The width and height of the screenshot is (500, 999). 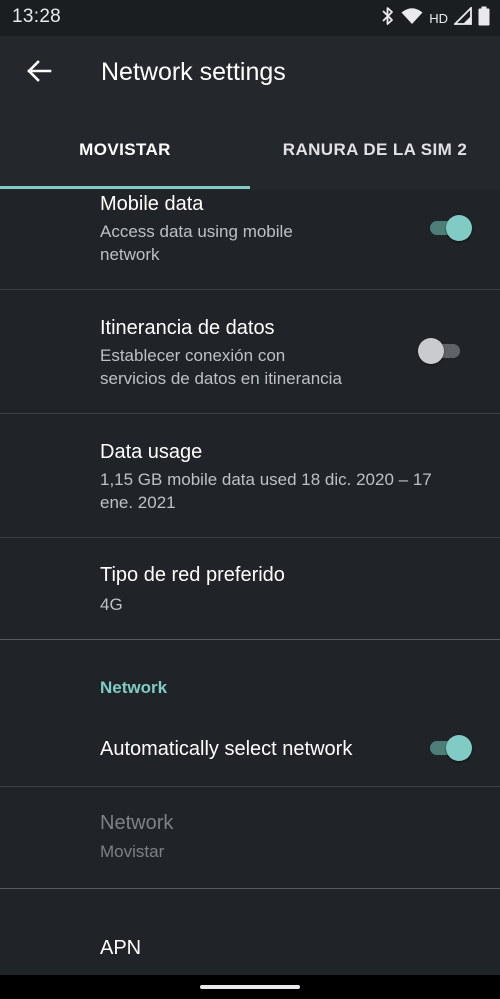 I want to click on apn-row: APN, so click(x=250, y=932).